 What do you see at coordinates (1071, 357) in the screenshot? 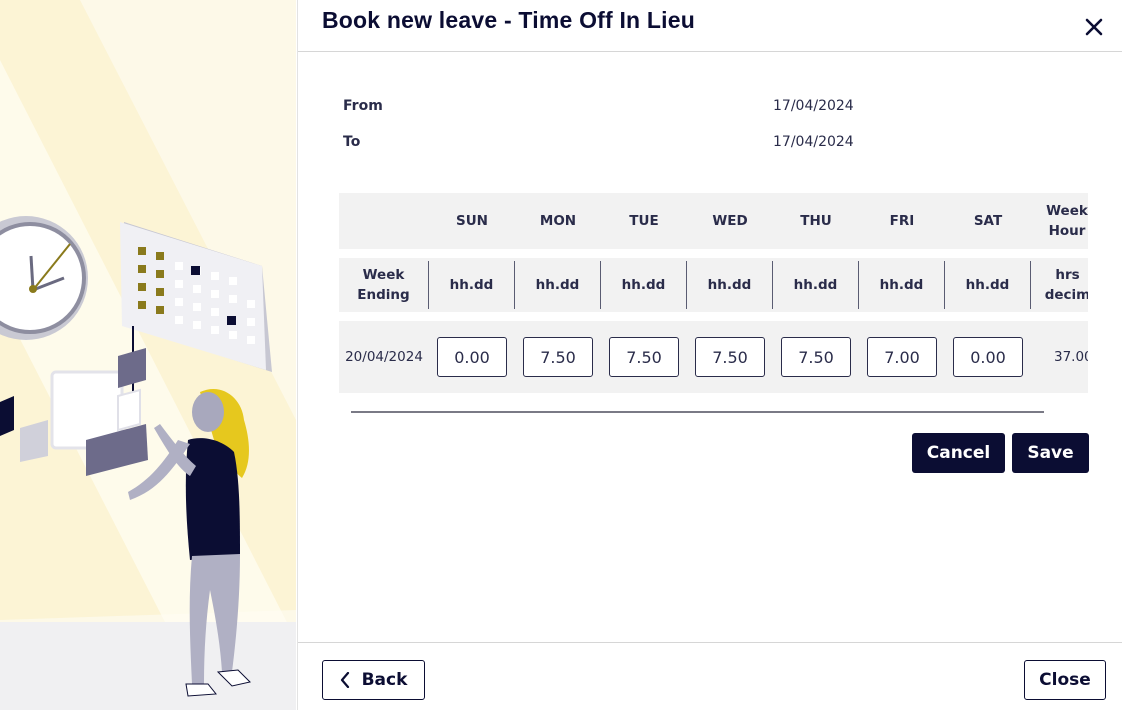
I see `week-total-hours: 37.00` at bounding box center [1071, 357].